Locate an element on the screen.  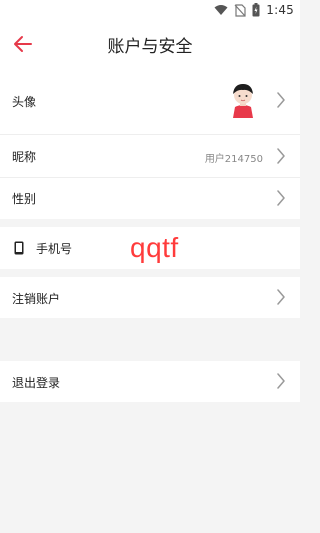
cancel-account-row: 注销账户 is located at coordinates (150, 297).